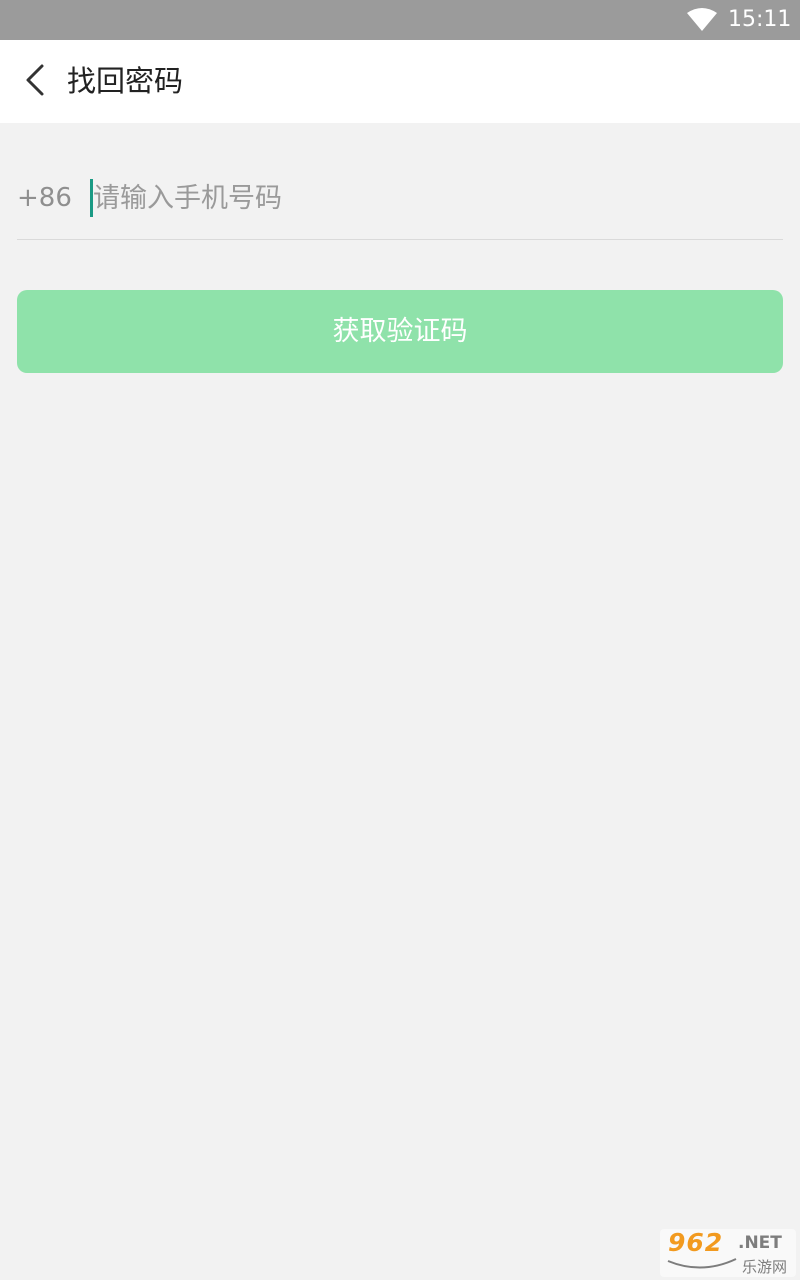 Image resolution: width=800 pixels, height=1280 pixels. What do you see at coordinates (702, 1263) in the screenshot?
I see `watermark-swoosh-icon` at bounding box center [702, 1263].